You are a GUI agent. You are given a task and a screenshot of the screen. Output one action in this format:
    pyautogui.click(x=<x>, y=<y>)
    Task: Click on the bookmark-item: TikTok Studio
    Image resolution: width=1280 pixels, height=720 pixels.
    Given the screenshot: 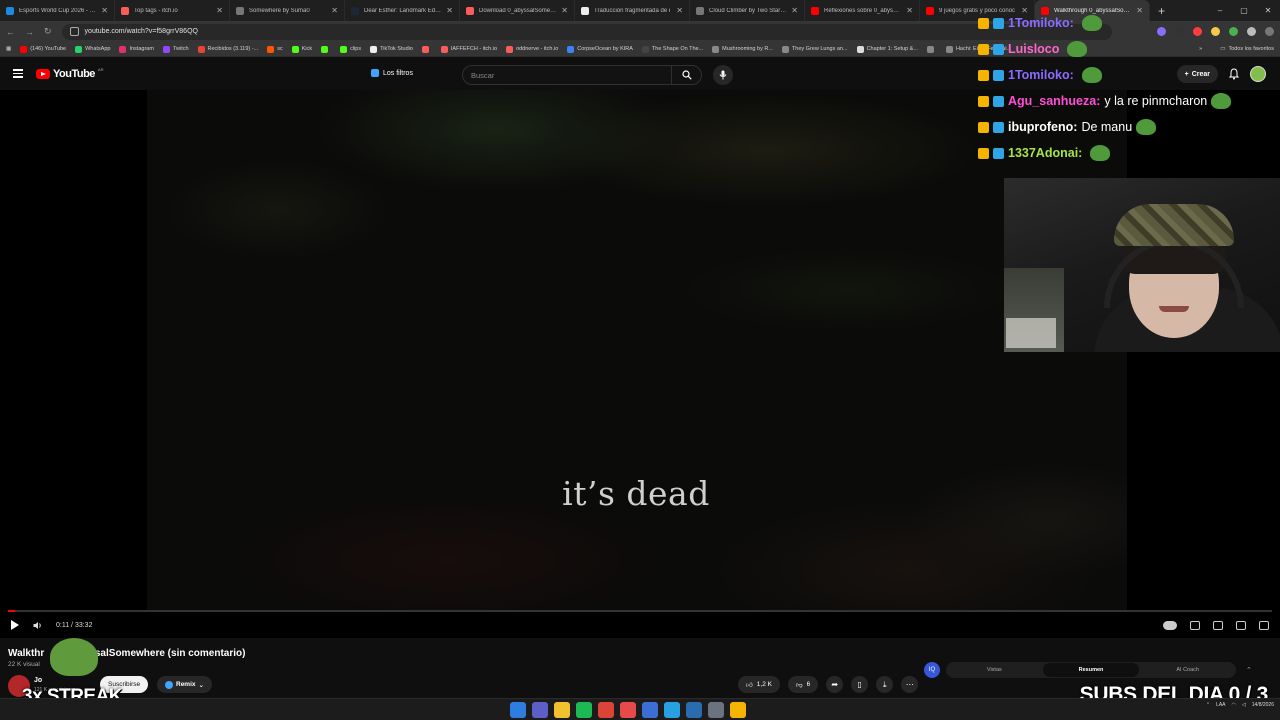 What is the action you would take?
    pyautogui.click(x=391, y=49)
    